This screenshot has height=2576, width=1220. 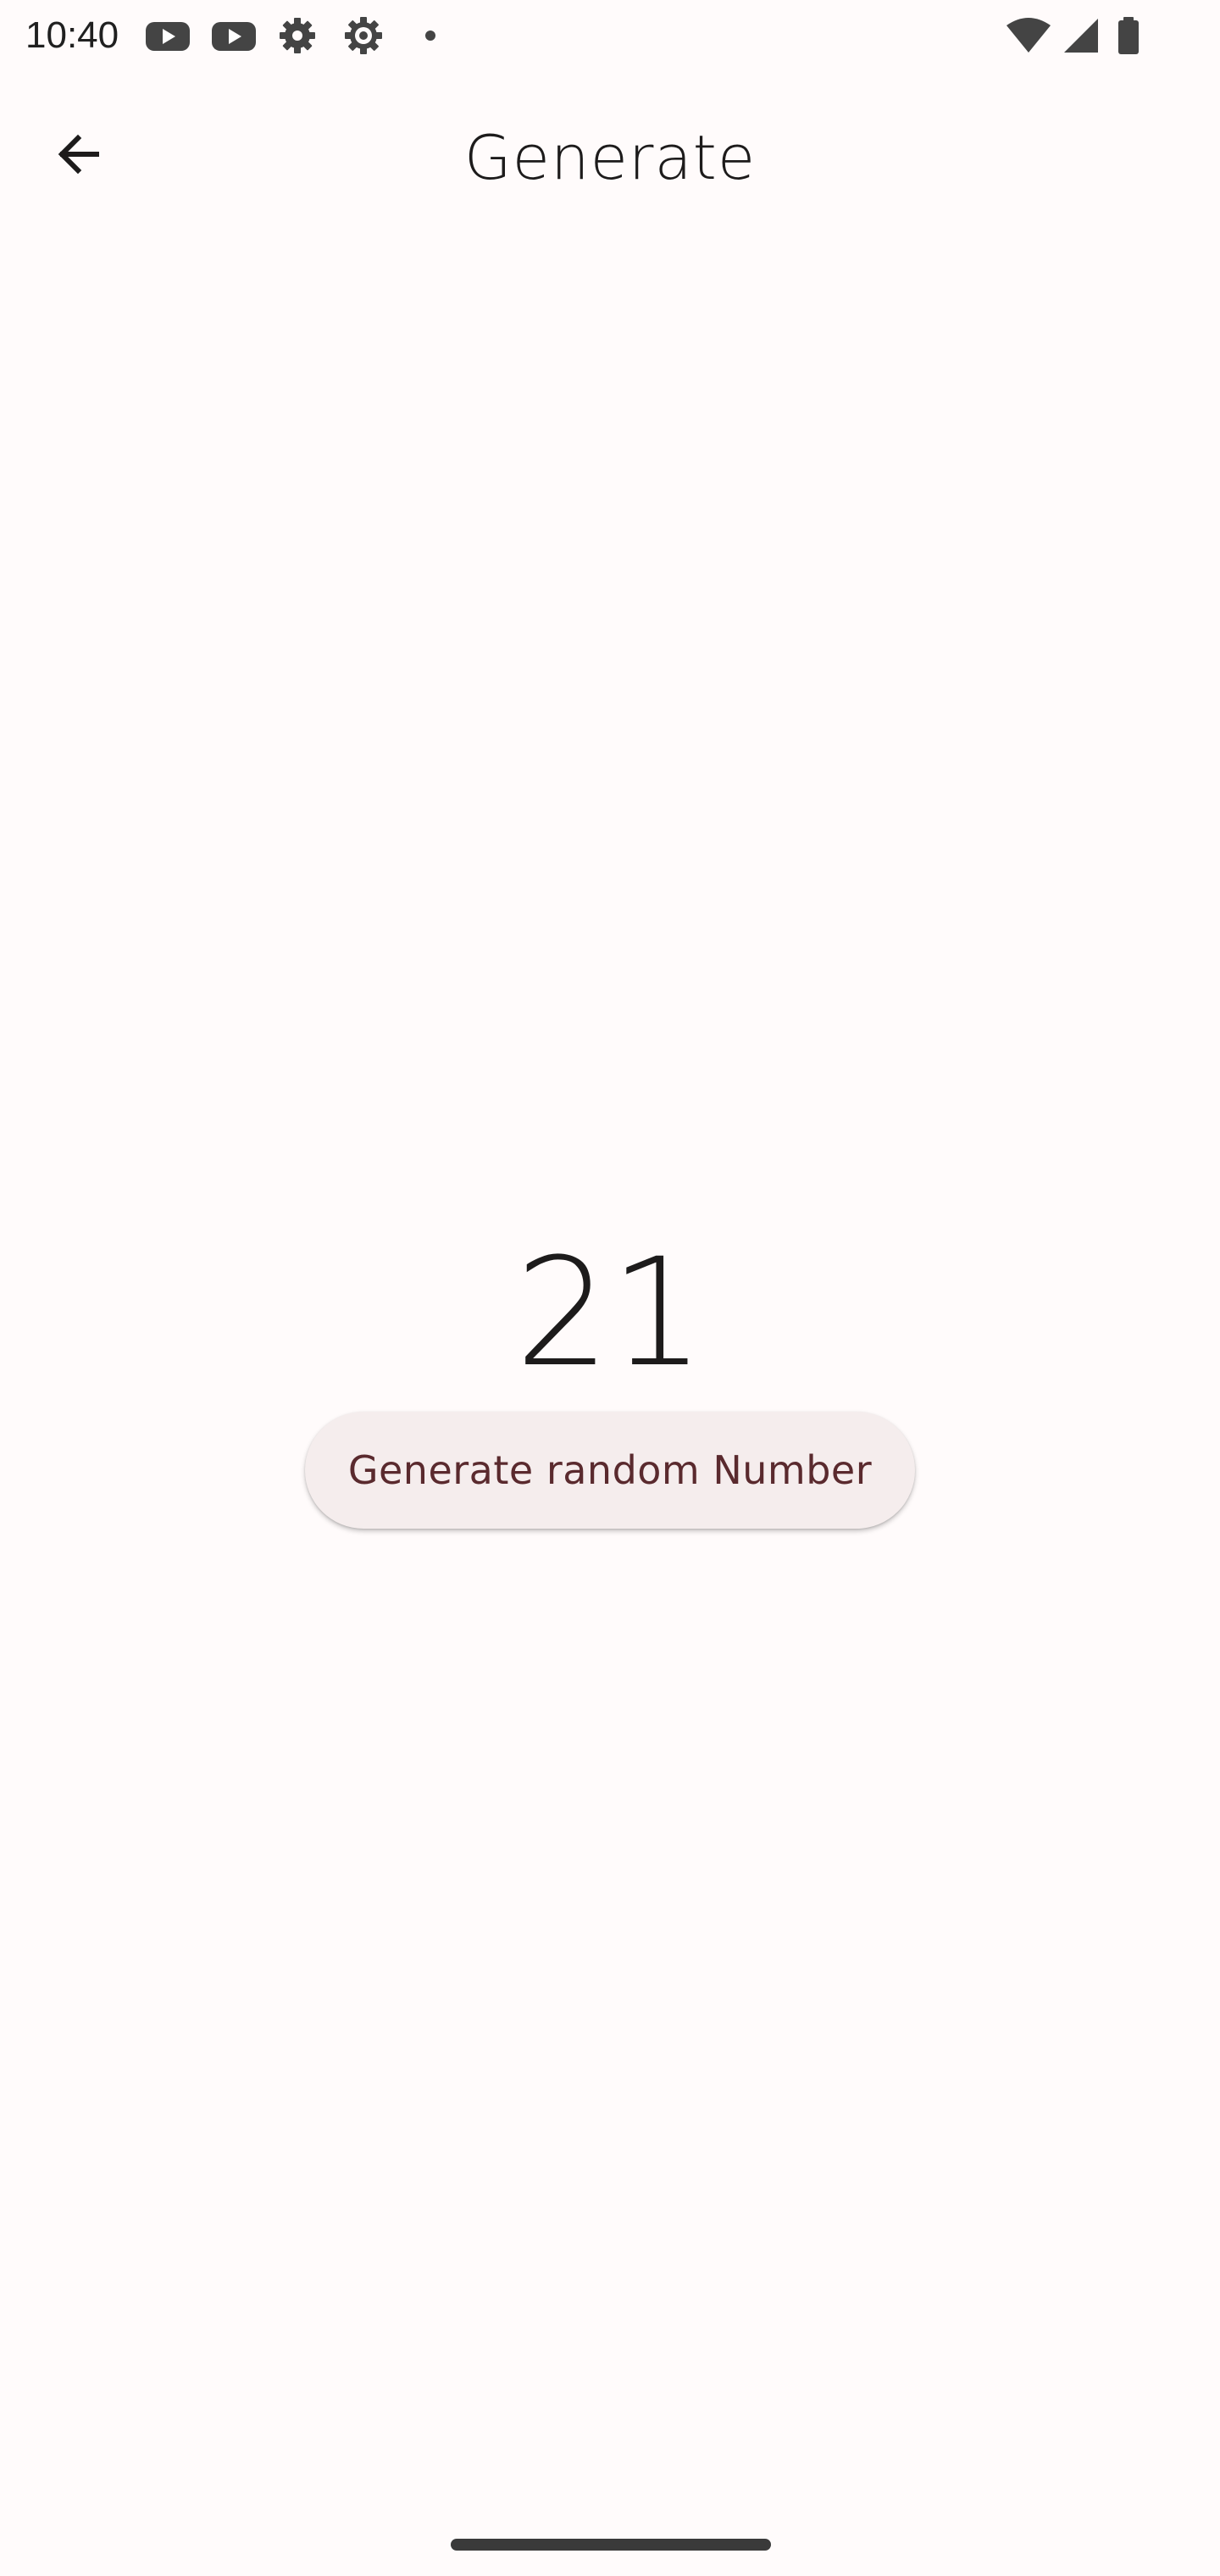 What do you see at coordinates (1081, 35) in the screenshot?
I see `signal-icon` at bounding box center [1081, 35].